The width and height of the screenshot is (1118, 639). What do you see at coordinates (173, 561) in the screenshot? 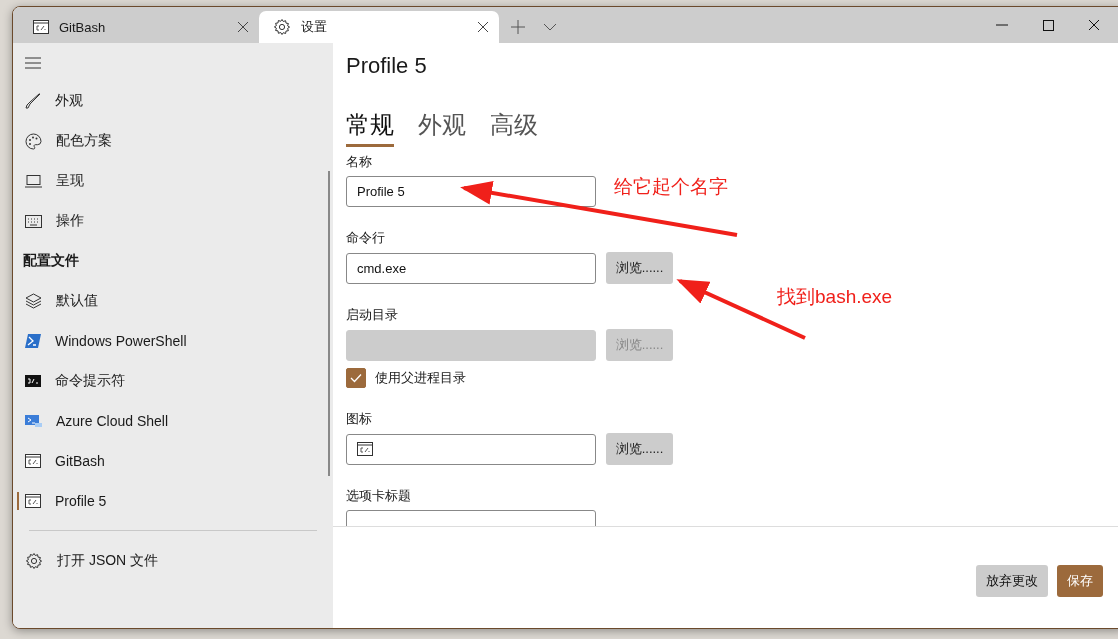
I see `sidebar-item: 打开 JSON 文件` at bounding box center [173, 561].